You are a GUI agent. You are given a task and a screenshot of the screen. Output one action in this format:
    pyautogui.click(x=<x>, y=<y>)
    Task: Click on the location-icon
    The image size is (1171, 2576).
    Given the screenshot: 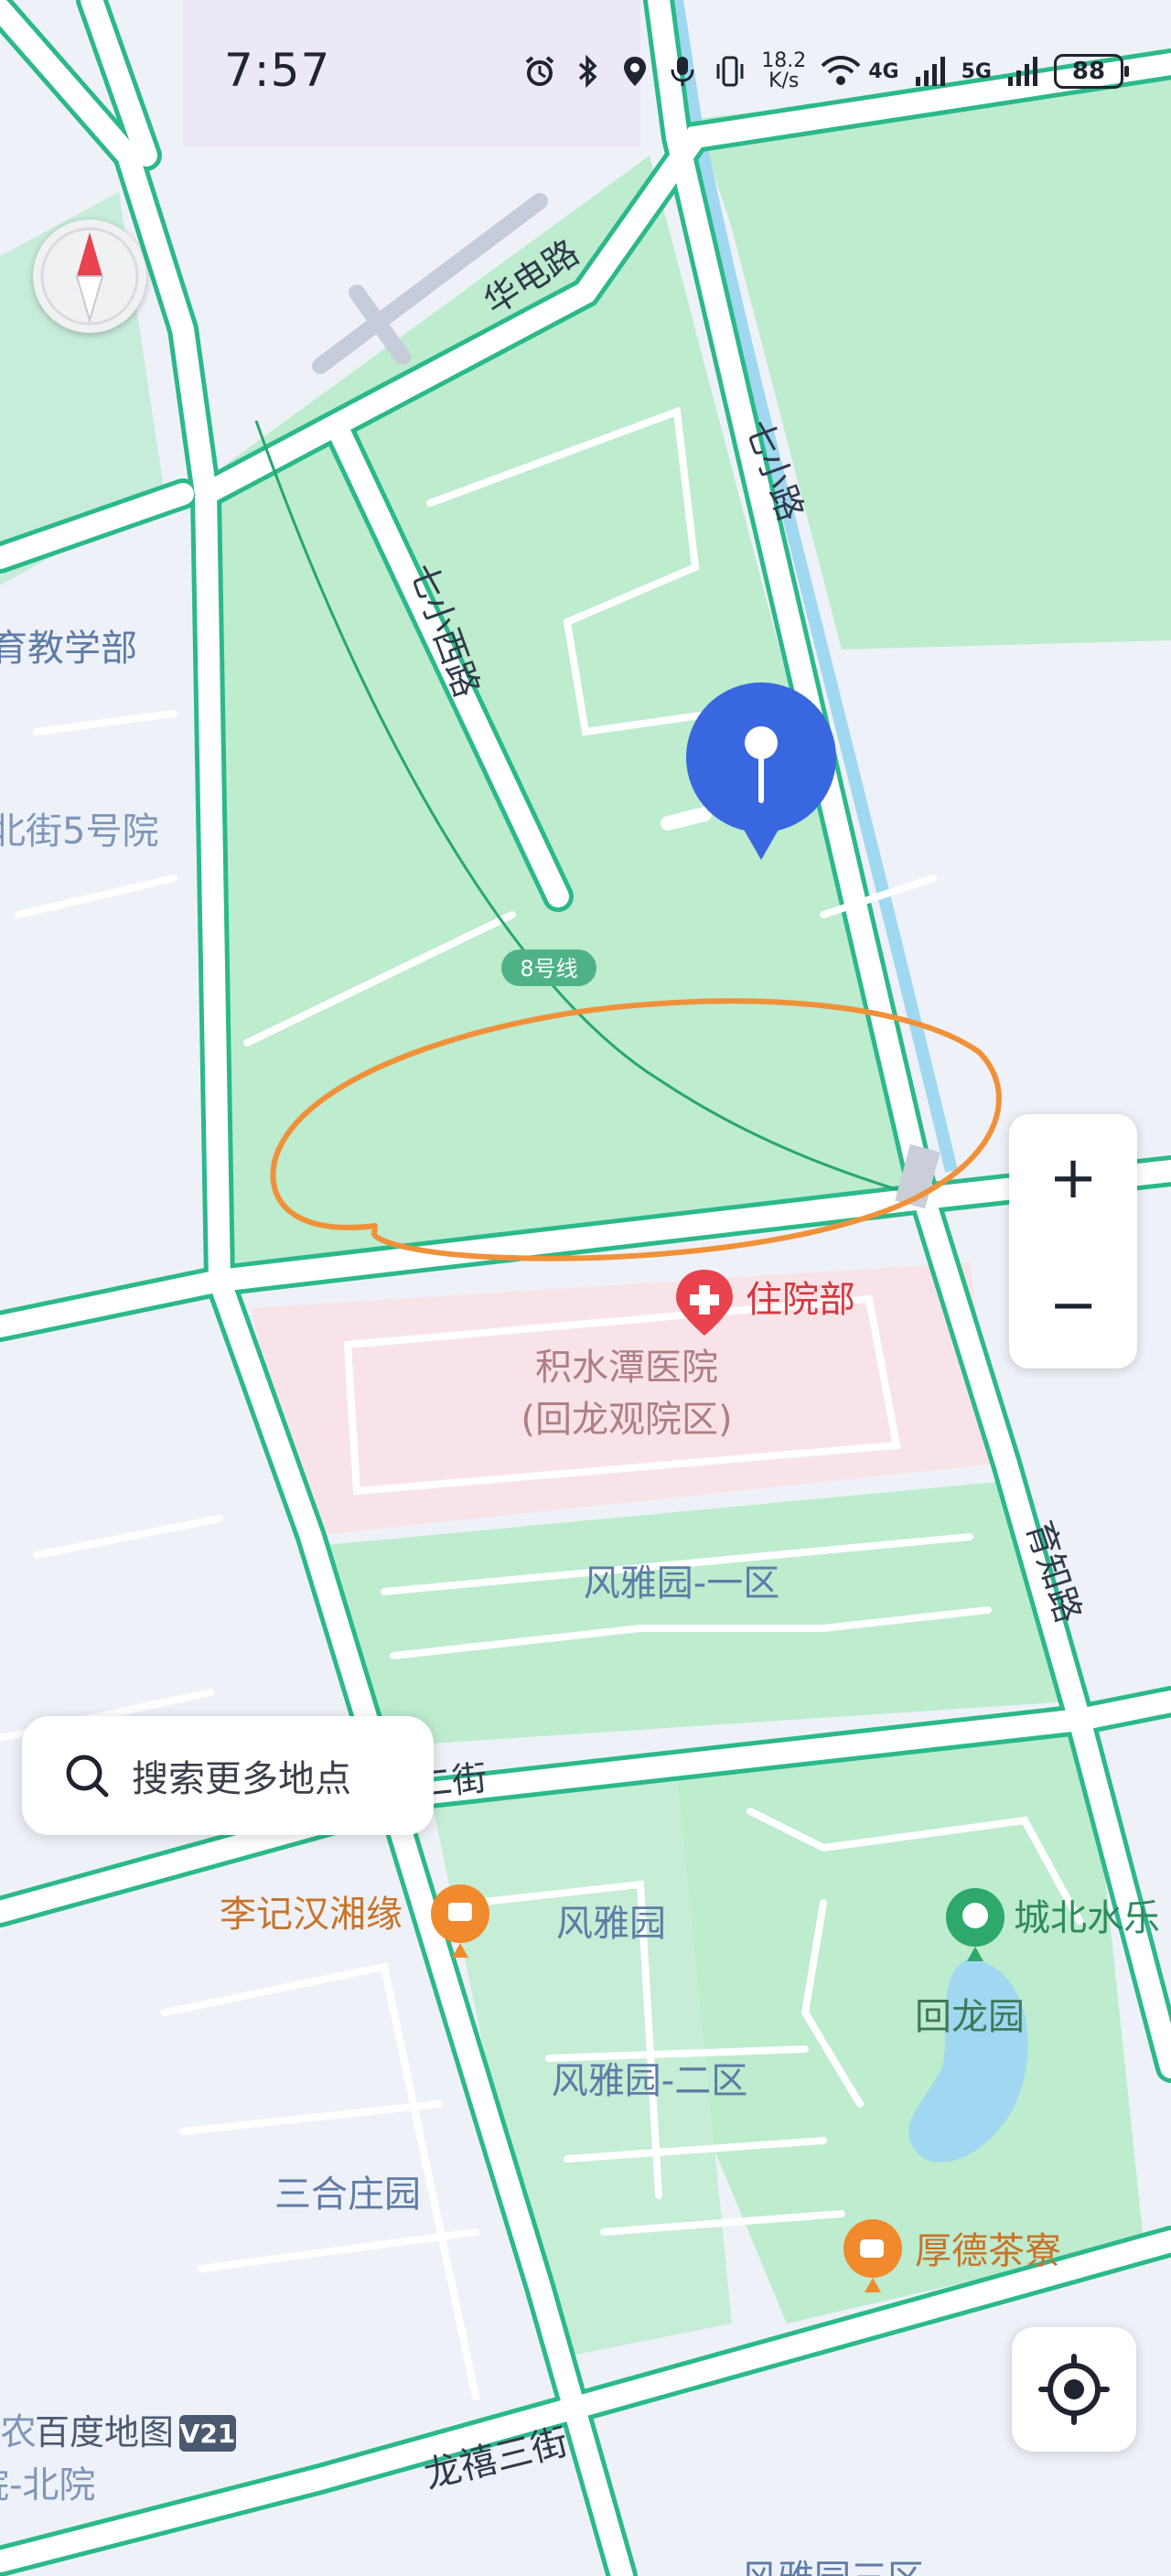 What is the action you would take?
    pyautogui.click(x=634, y=71)
    